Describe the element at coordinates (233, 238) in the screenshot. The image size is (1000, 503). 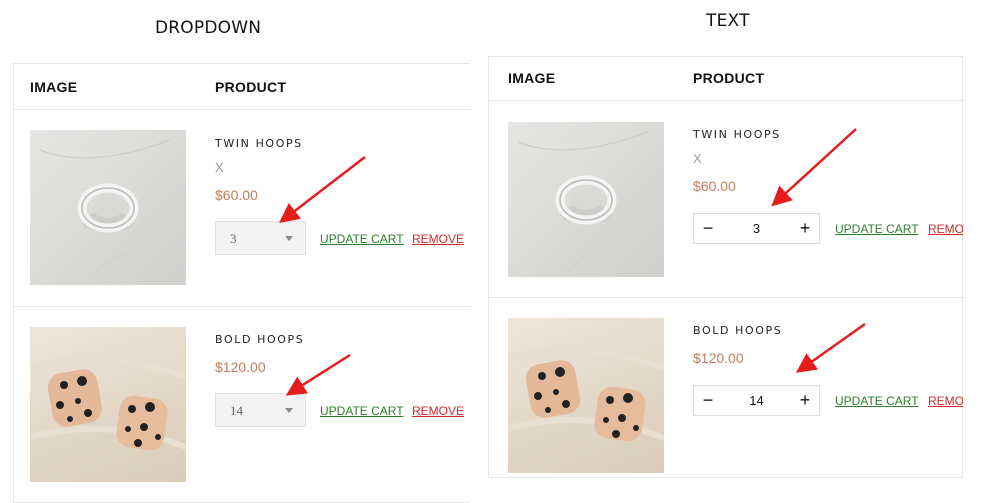
I see `quantity-value: 3` at that location.